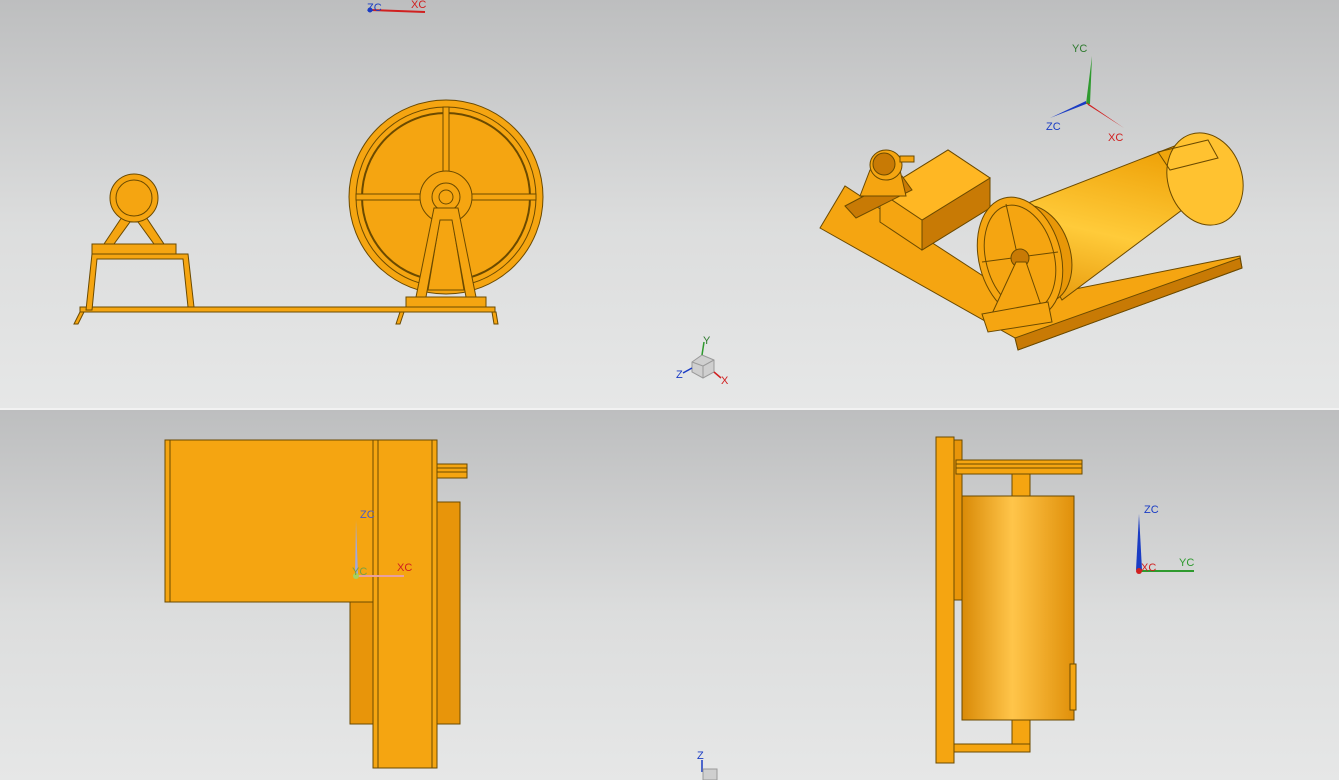 The image size is (1339, 780). I want to click on right-view-model, so click(1009, 600).